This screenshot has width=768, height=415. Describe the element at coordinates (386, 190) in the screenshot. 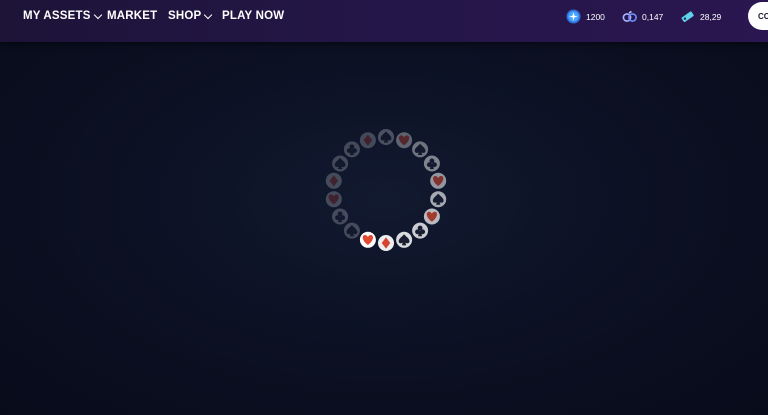

I see `card-suit-loading-spinner` at that location.